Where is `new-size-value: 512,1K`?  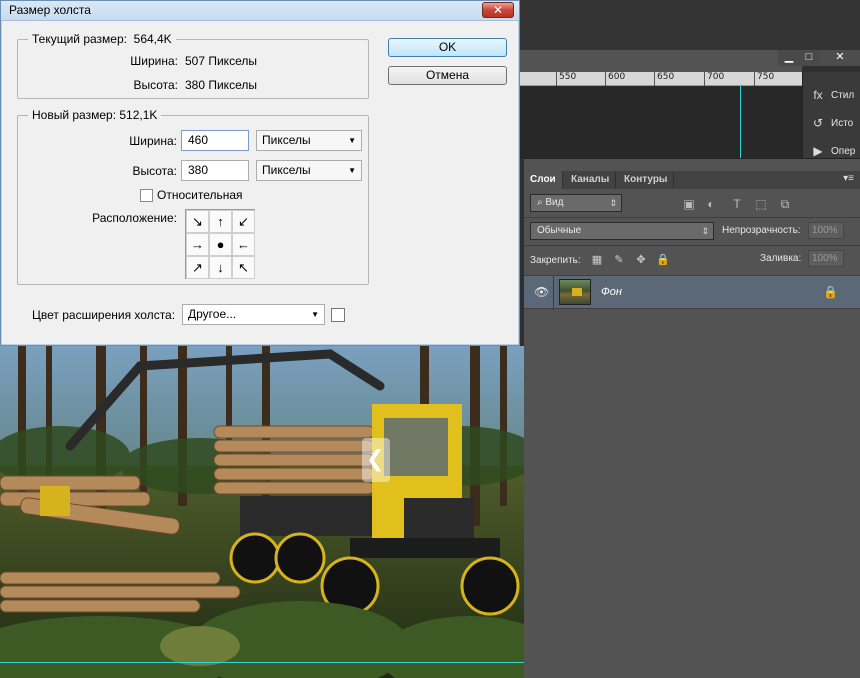
new-size-value: 512,1K is located at coordinates (138, 115).